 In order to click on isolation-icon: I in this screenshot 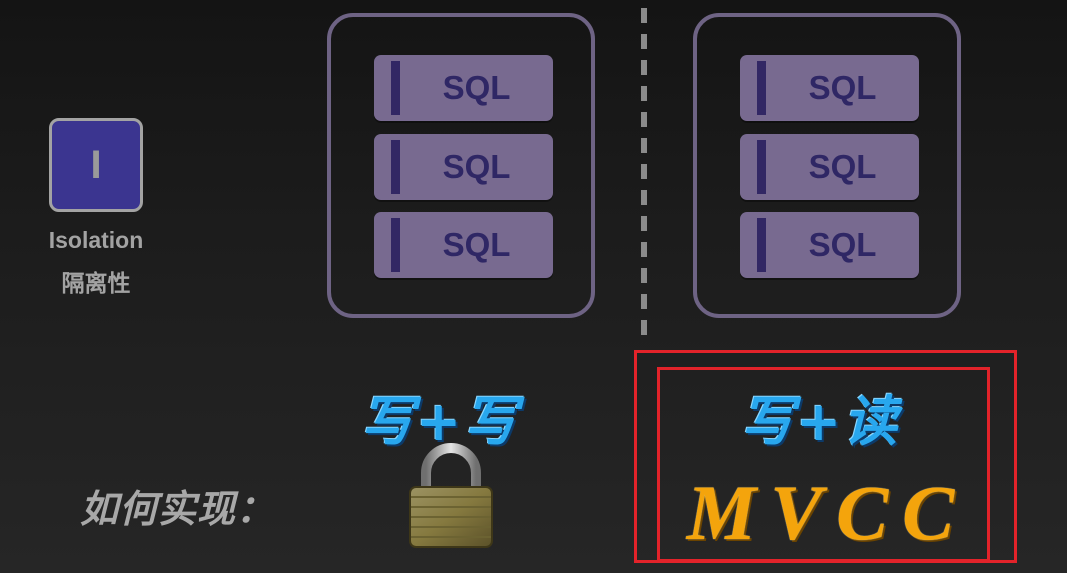, I will do `click(96, 165)`.